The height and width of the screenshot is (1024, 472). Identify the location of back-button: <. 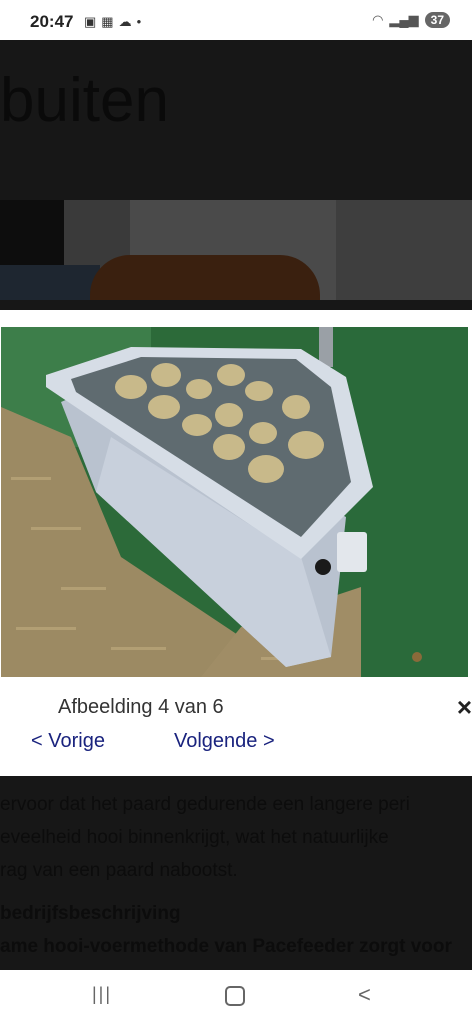
(364, 995).